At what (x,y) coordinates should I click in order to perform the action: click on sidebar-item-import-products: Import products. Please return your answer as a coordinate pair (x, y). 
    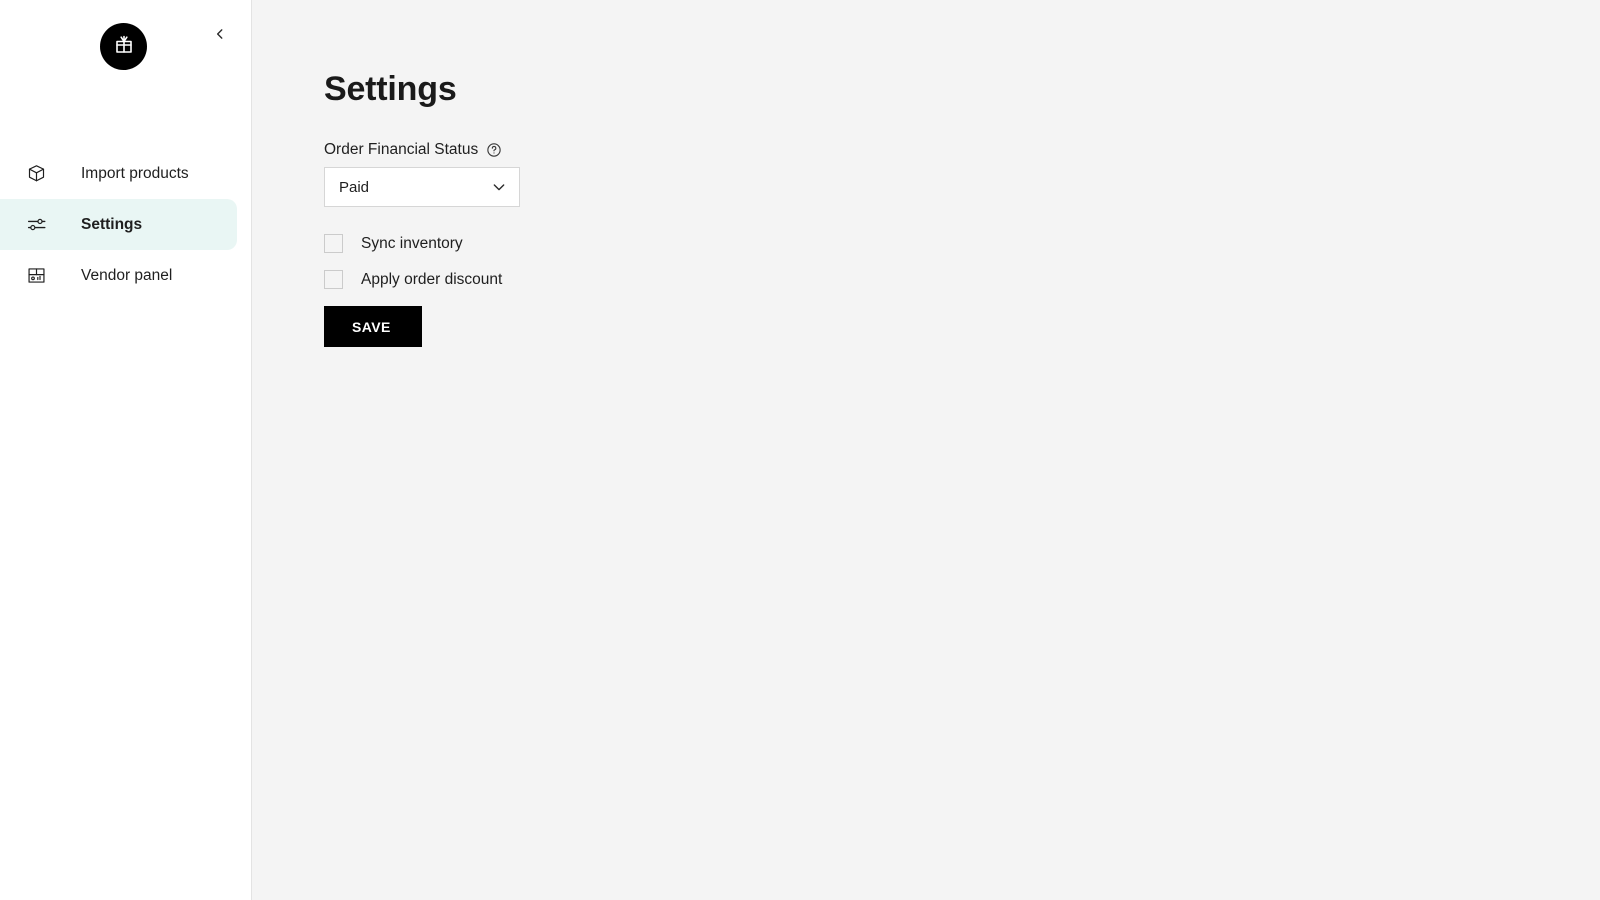
    Looking at the image, I should click on (118, 173).